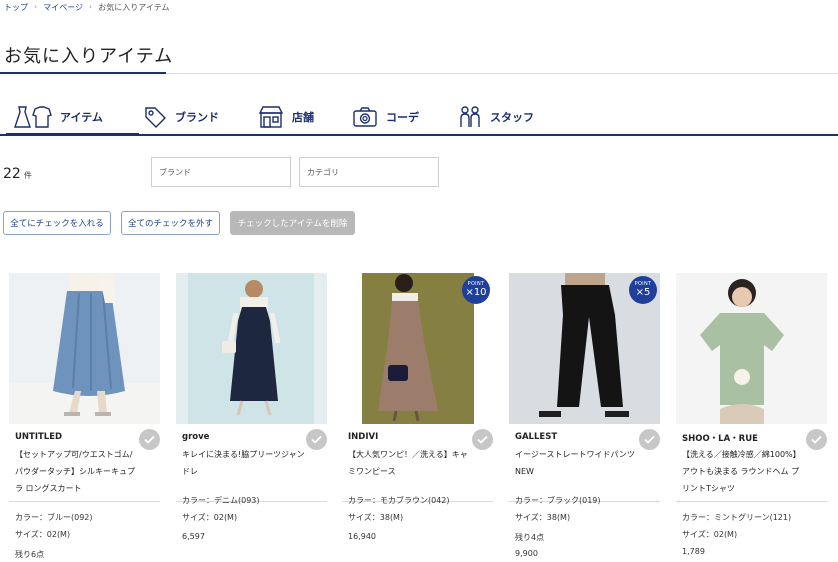 This screenshot has height=562, width=838. Describe the element at coordinates (33, 117) in the screenshot. I see `clothing-icon` at that location.